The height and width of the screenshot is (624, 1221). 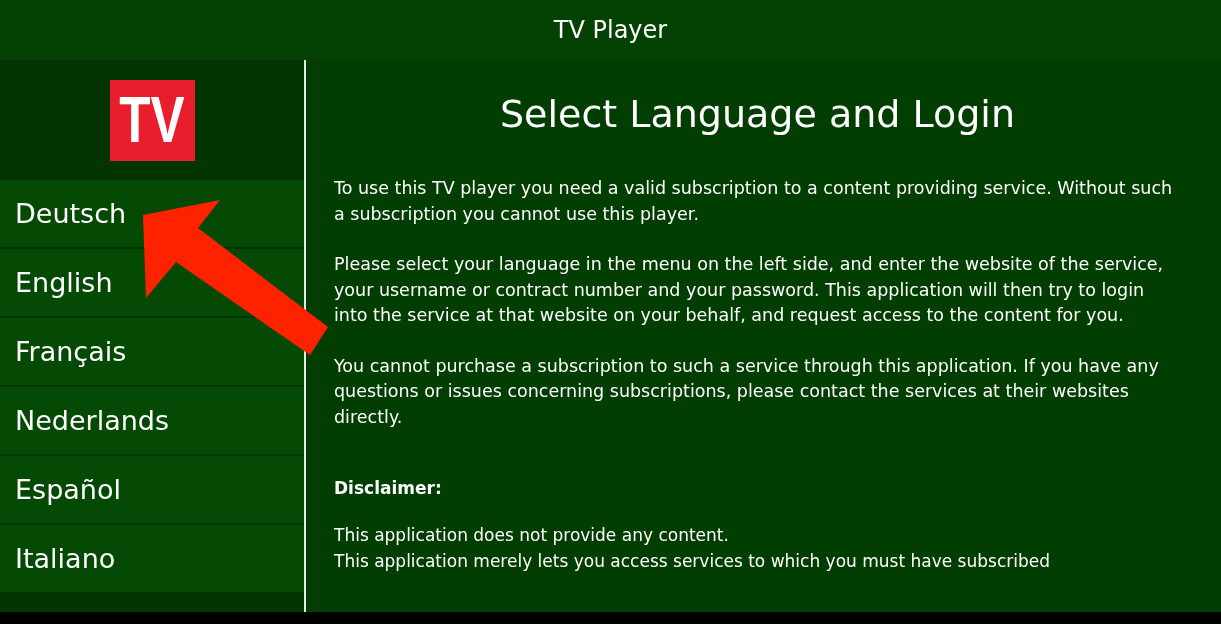 What do you see at coordinates (757, 114) in the screenshot?
I see `page-heading: Select Language and Login` at bounding box center [757, 114].